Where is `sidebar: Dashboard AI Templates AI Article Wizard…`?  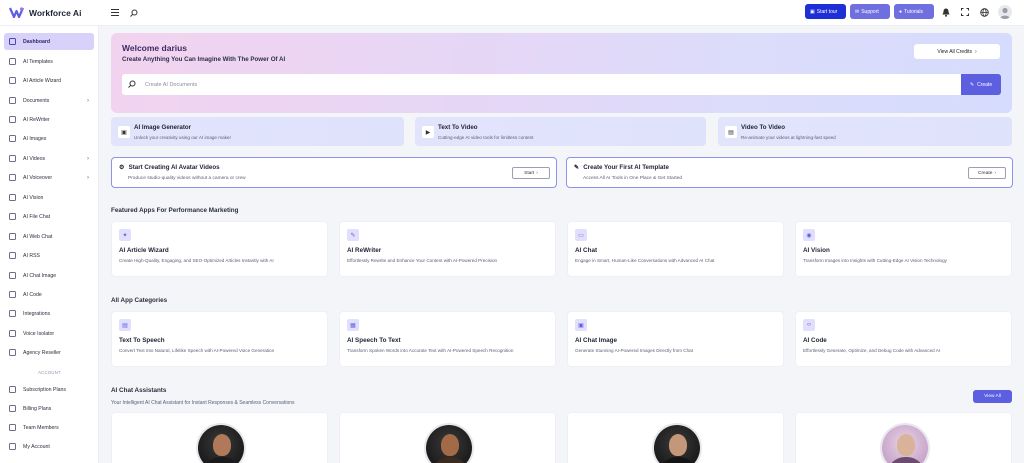 sidebar: Dashboard AI Templates AI Article Wizard… is located at coordinates (49, 244).